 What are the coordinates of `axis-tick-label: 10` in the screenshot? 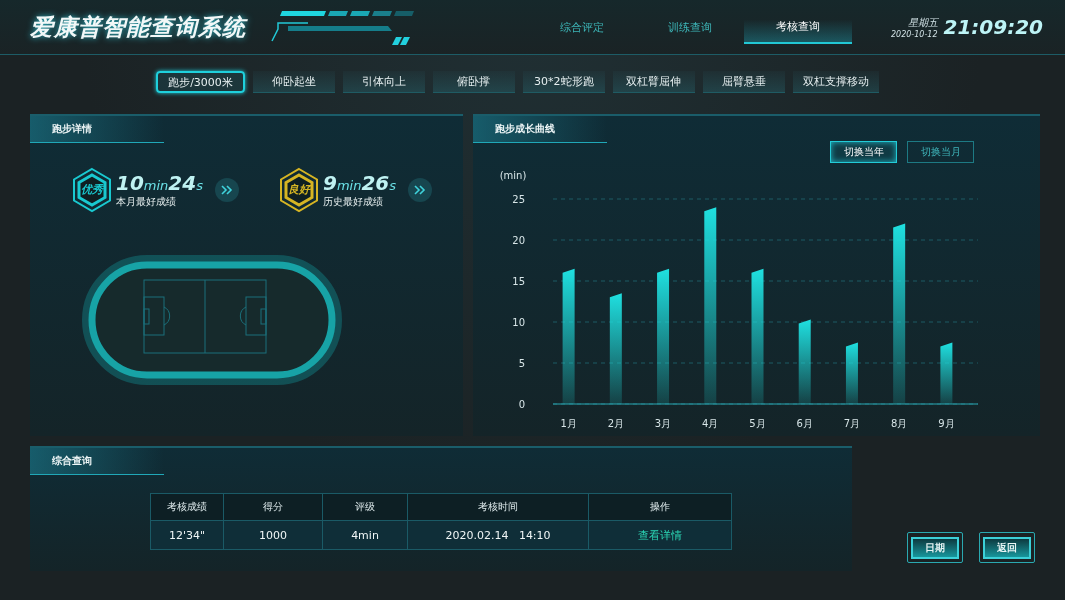 It's located at (518, 322).